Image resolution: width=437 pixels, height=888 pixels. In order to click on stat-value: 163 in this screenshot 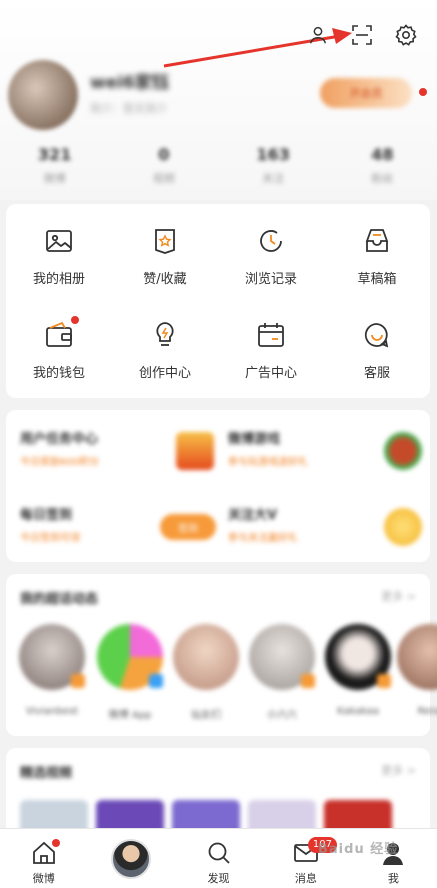, I will do `click(273, 154)`.